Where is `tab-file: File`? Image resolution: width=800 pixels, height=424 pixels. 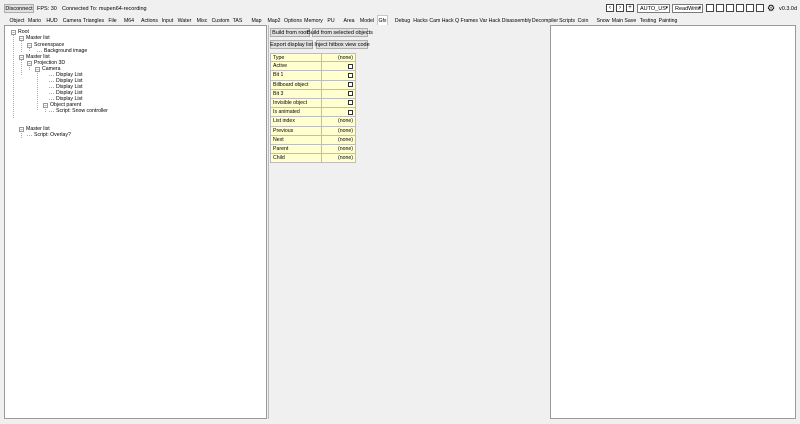 tab-file: File is located at coordinates (112, 20).